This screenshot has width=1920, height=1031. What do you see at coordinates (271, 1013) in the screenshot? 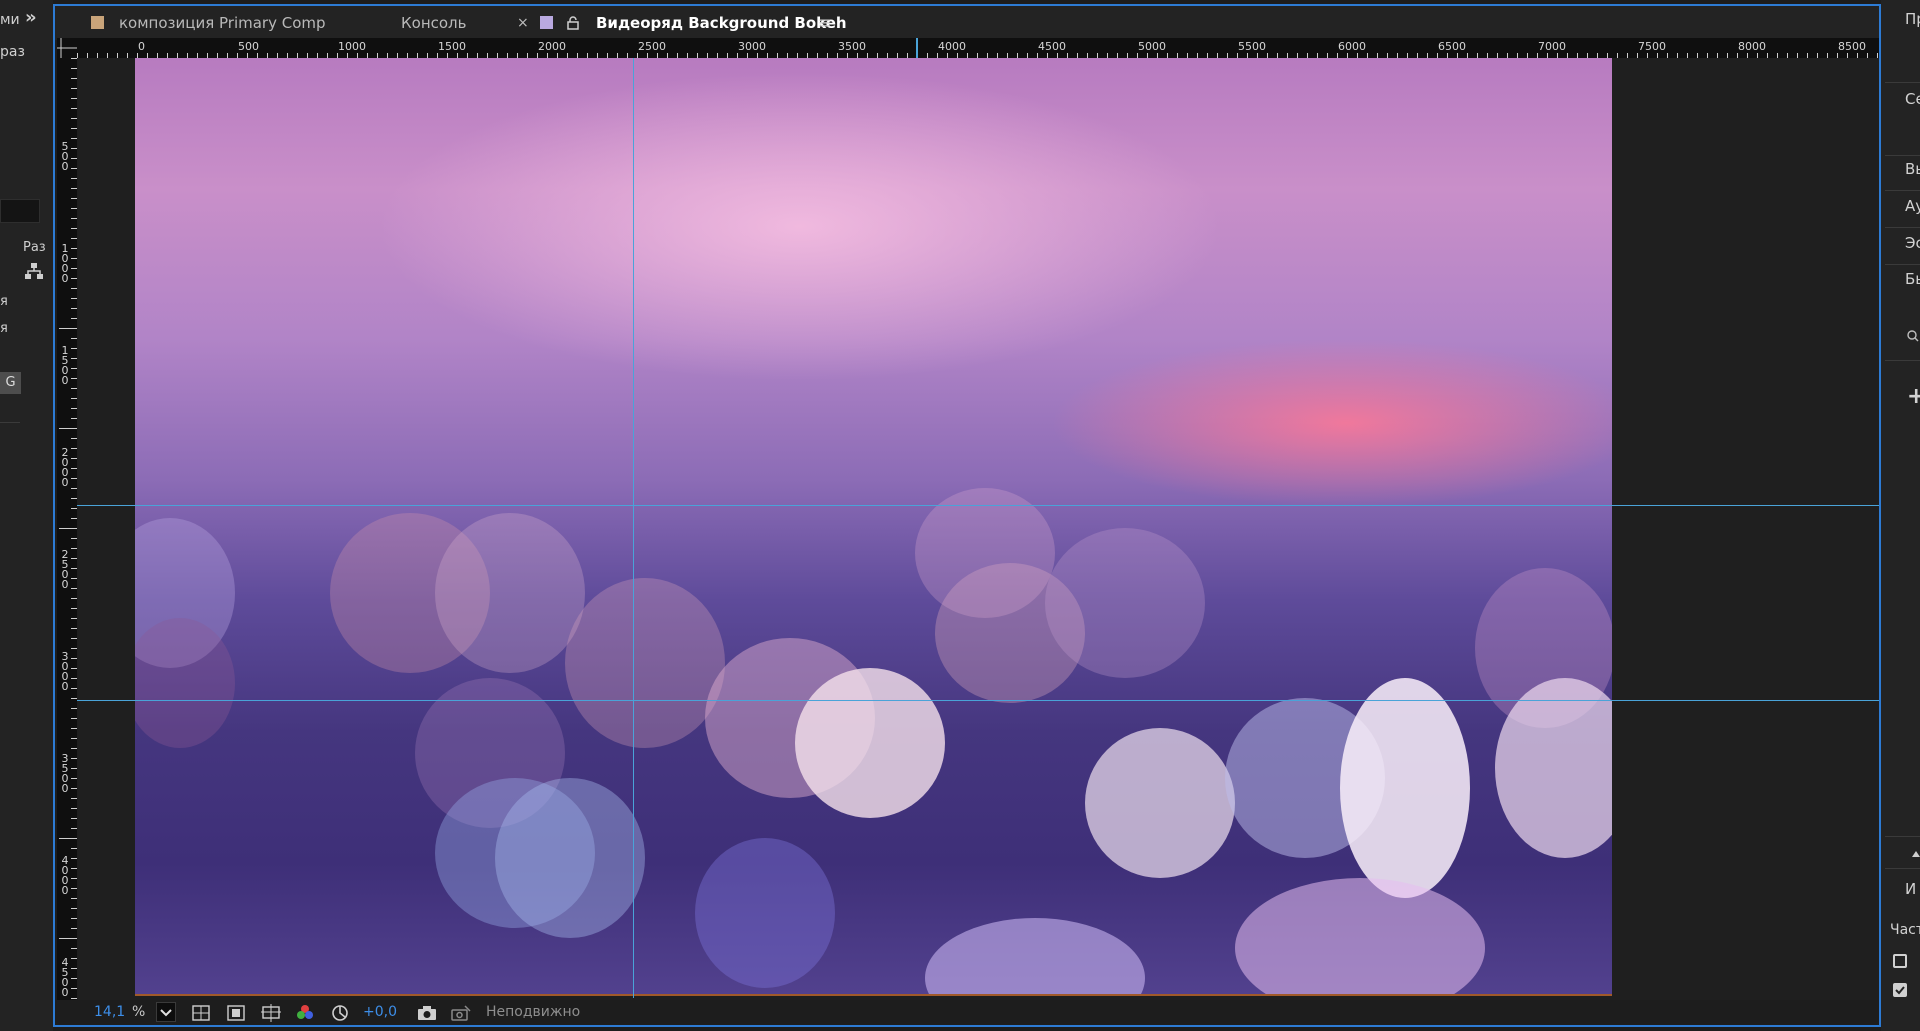
I see `safe-margins-icon` at bounding box center [271, 1013].